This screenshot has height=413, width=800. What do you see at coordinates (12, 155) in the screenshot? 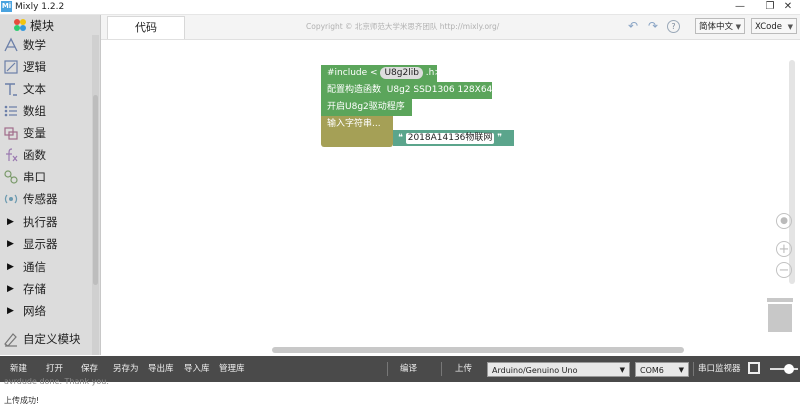
I see `function-icon` at bounding box center [12, 155].